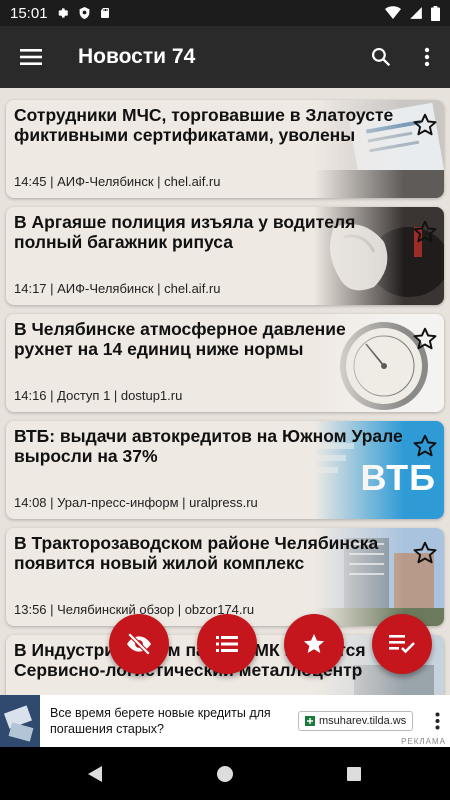 The height and width of the screenshot is (800, 450). I want to click on home-button, so click(225, 774).